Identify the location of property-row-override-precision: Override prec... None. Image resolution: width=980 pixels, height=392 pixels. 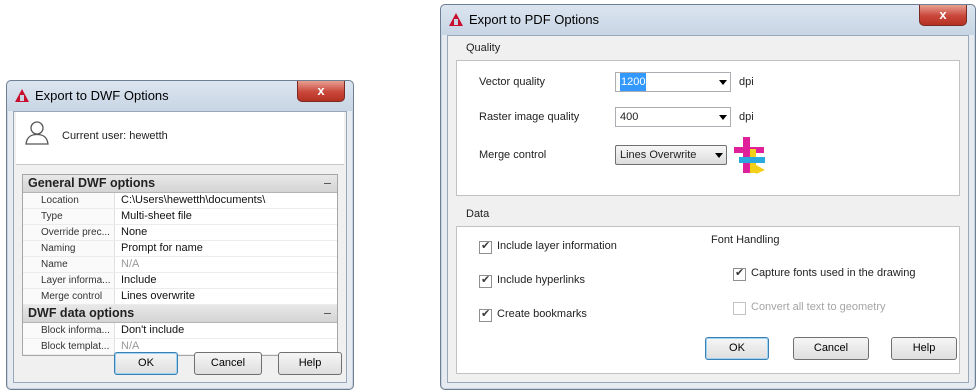
(180, 233).